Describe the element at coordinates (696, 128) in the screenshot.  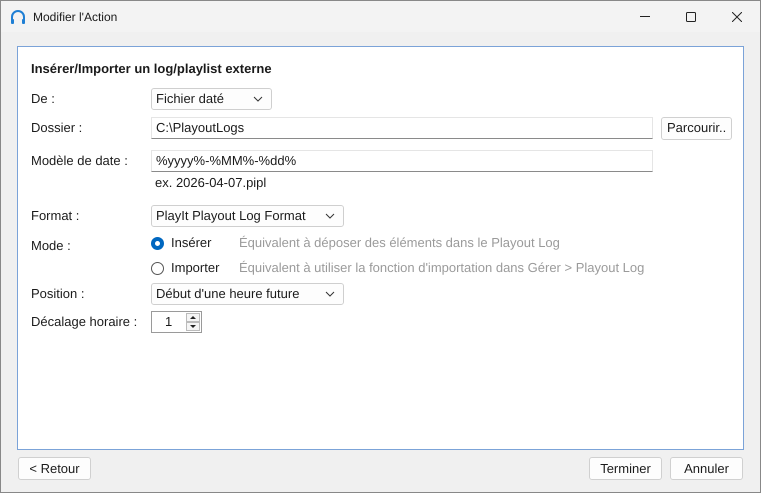
I see `browse-button: Parcourir..` at that location.